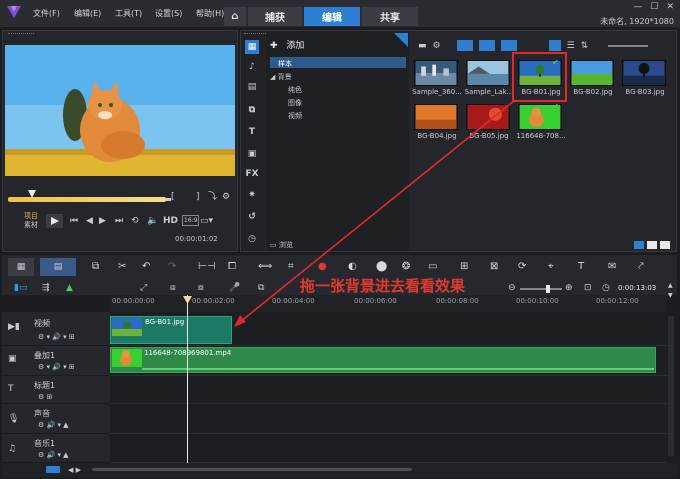 This screenshot has width=680, height=479. Describe the element at coordinates (234, 288) in the screenshot. I see `mic-icon: 🎤` at that location.